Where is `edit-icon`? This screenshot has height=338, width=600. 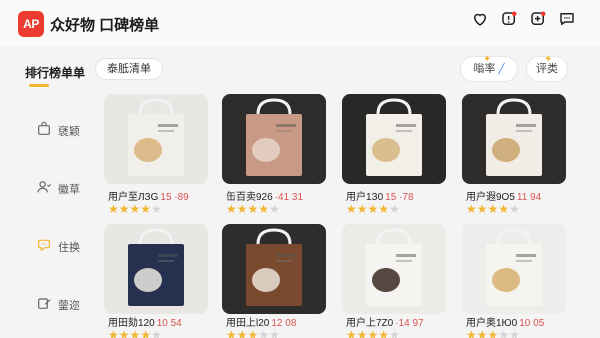
edit-icon is located at coordinates (44, 303).